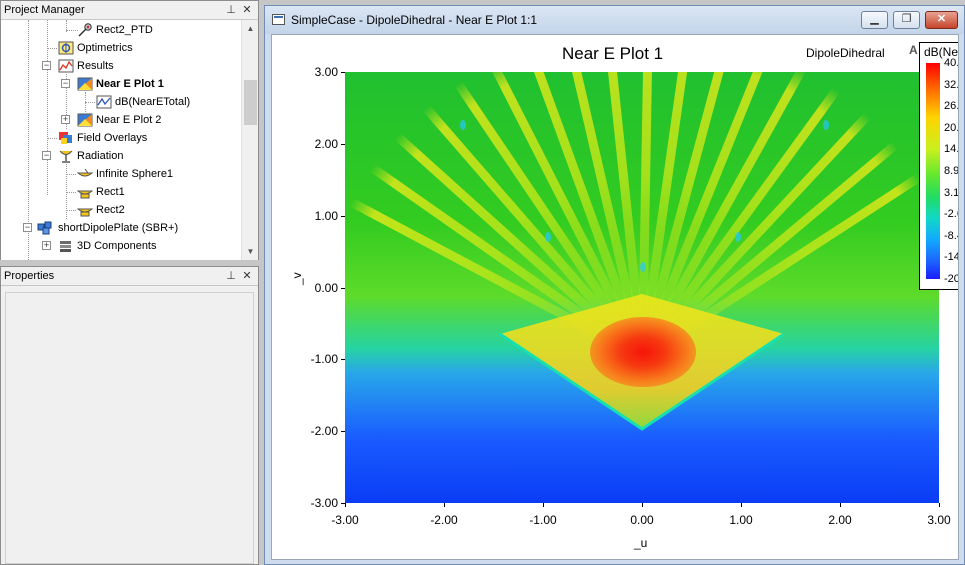 The width and height of the screenshot is (965, 565). Describe the element at coordinates (641, 543) in the screenshot. I see `x-axis-label: _u` at that location.